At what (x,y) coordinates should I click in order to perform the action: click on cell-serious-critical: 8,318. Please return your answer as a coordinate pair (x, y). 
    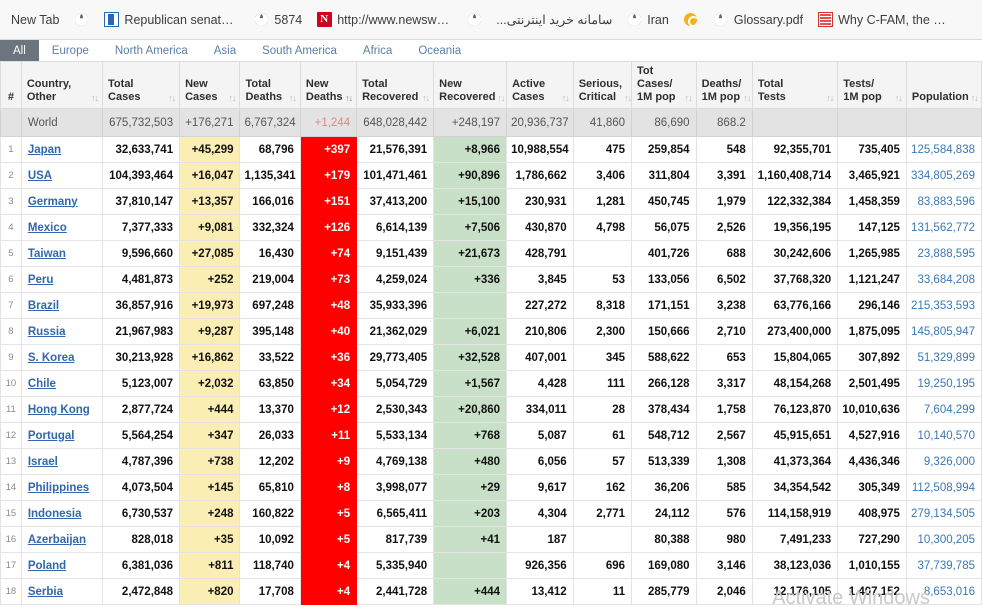
    Looking at the image, I should click on (602, 305).